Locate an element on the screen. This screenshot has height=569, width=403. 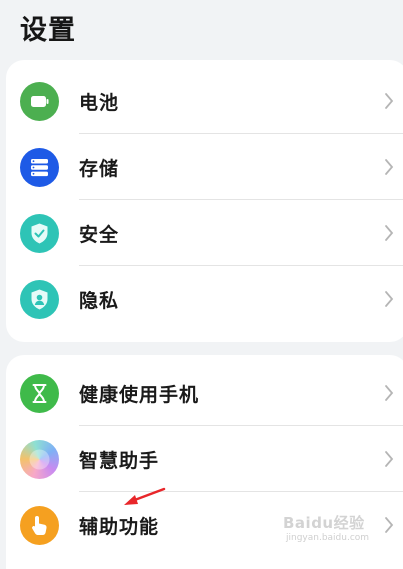
shield-icon is located at coordinates (39, 233).